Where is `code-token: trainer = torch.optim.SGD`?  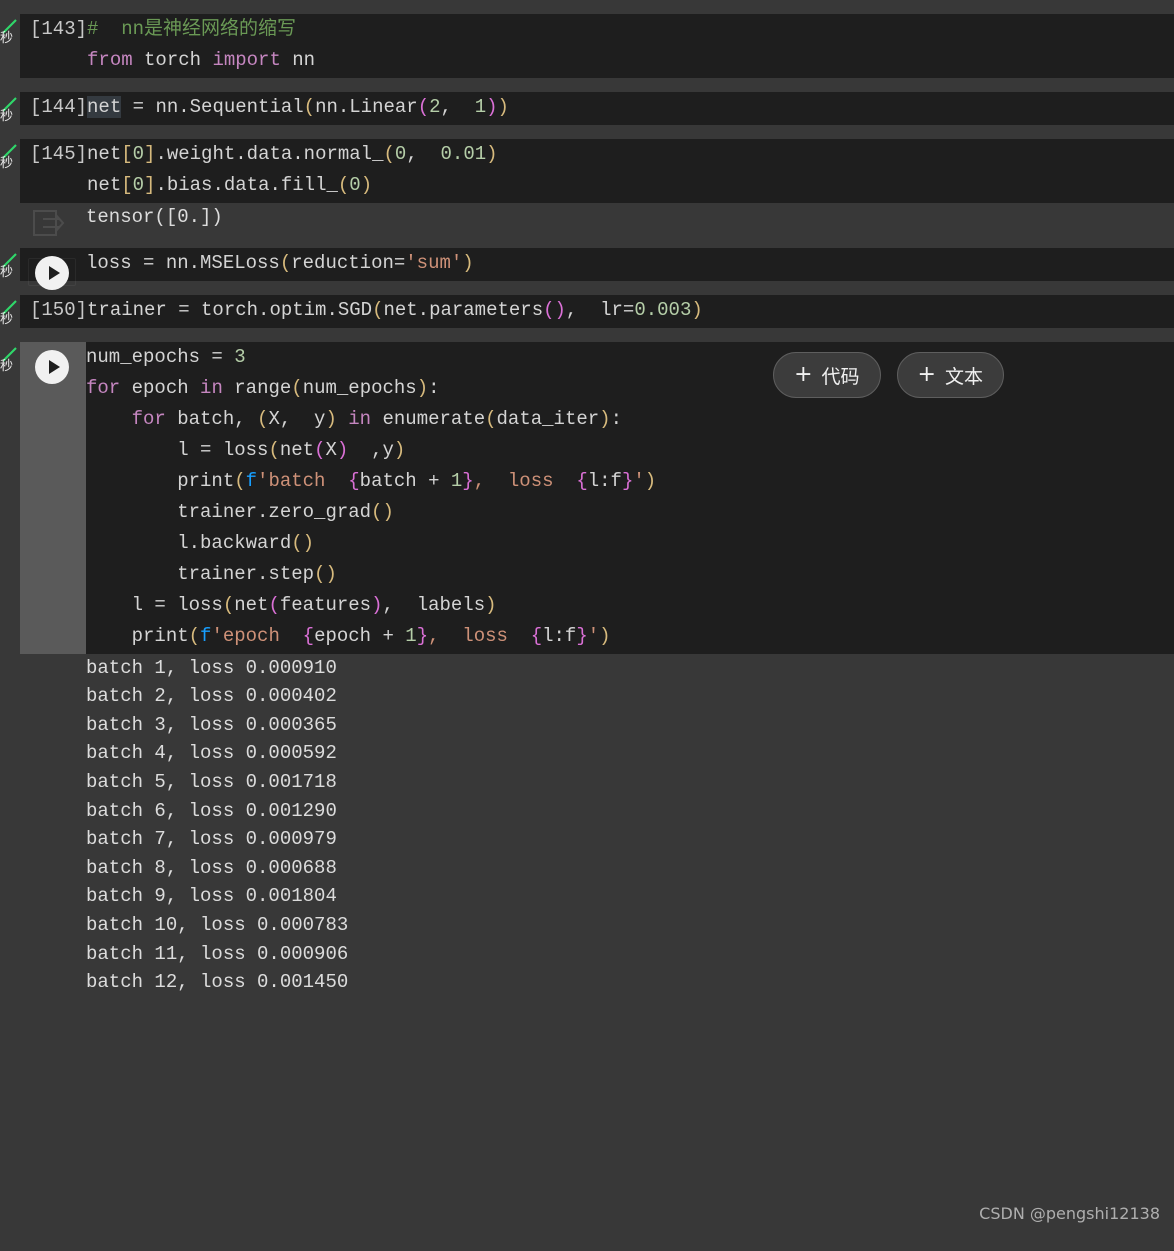
code-token: trainer = torch.optim.SGD is located at coordinates (230, 309).